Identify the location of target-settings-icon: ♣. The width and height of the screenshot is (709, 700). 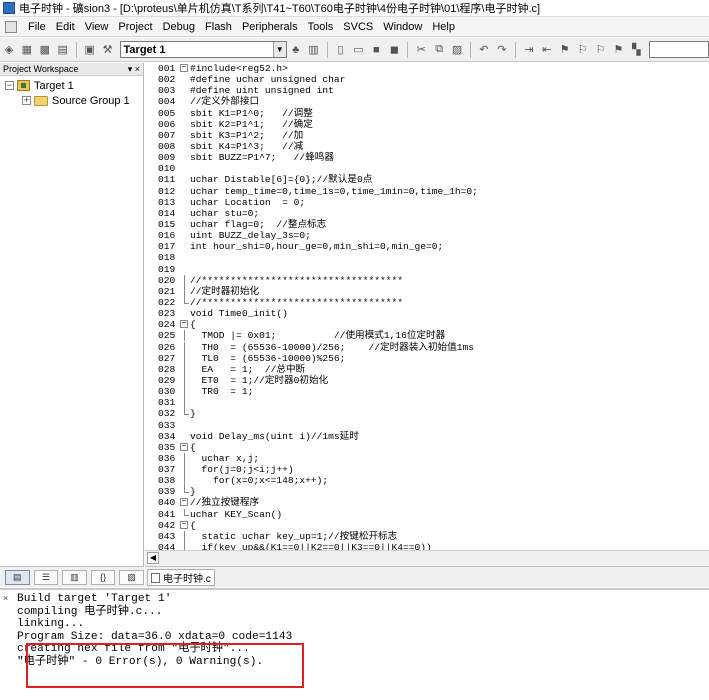
(296, 50).